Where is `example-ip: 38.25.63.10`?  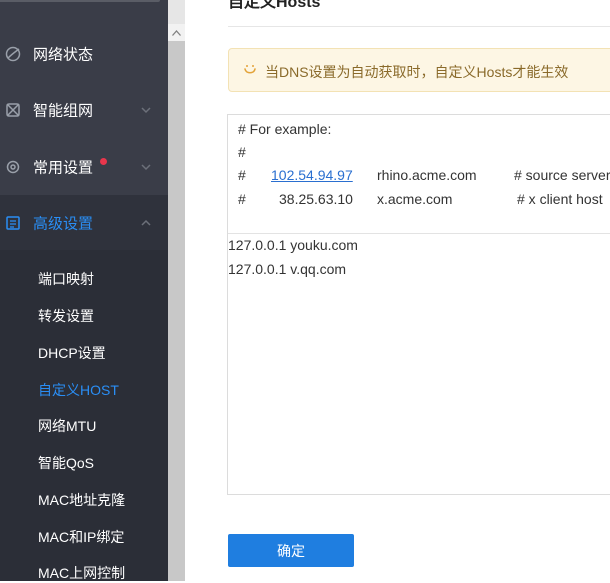 example-ip: 38.25.63.10 is located at coordinates (316, 199).